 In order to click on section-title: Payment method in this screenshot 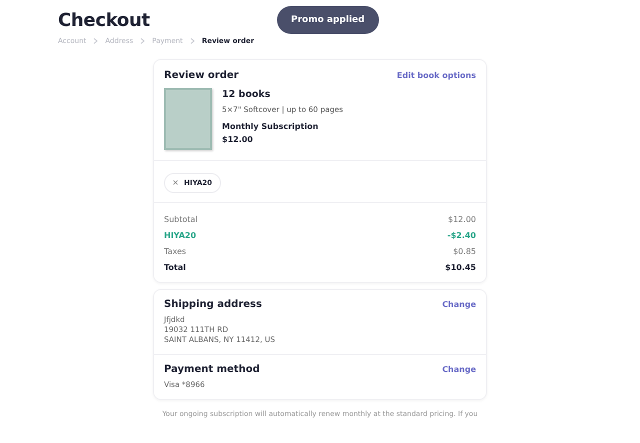, I will do `click(212, 369)`.